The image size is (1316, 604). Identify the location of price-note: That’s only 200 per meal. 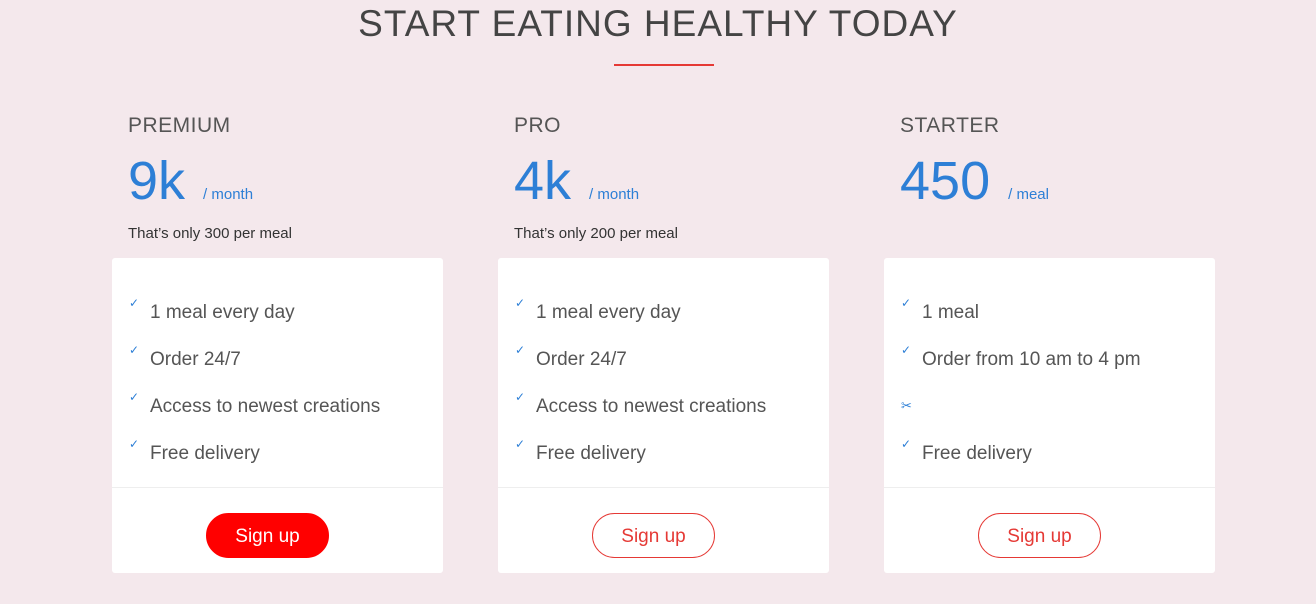
(596, 233).